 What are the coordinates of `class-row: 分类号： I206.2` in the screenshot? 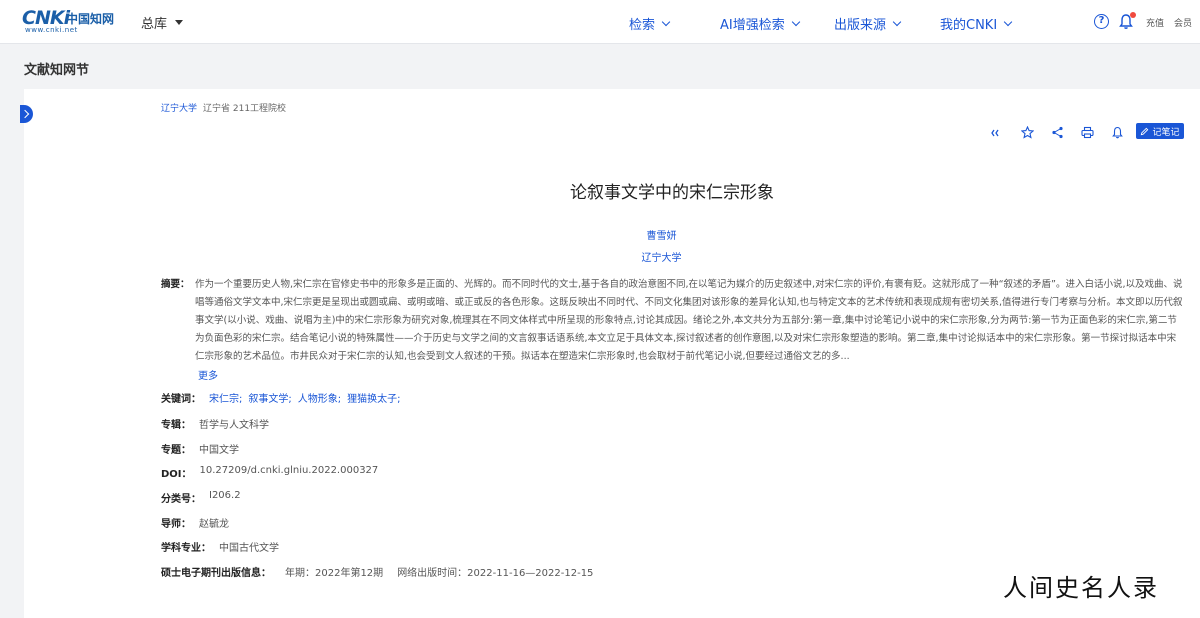 It's located at (201, 497).